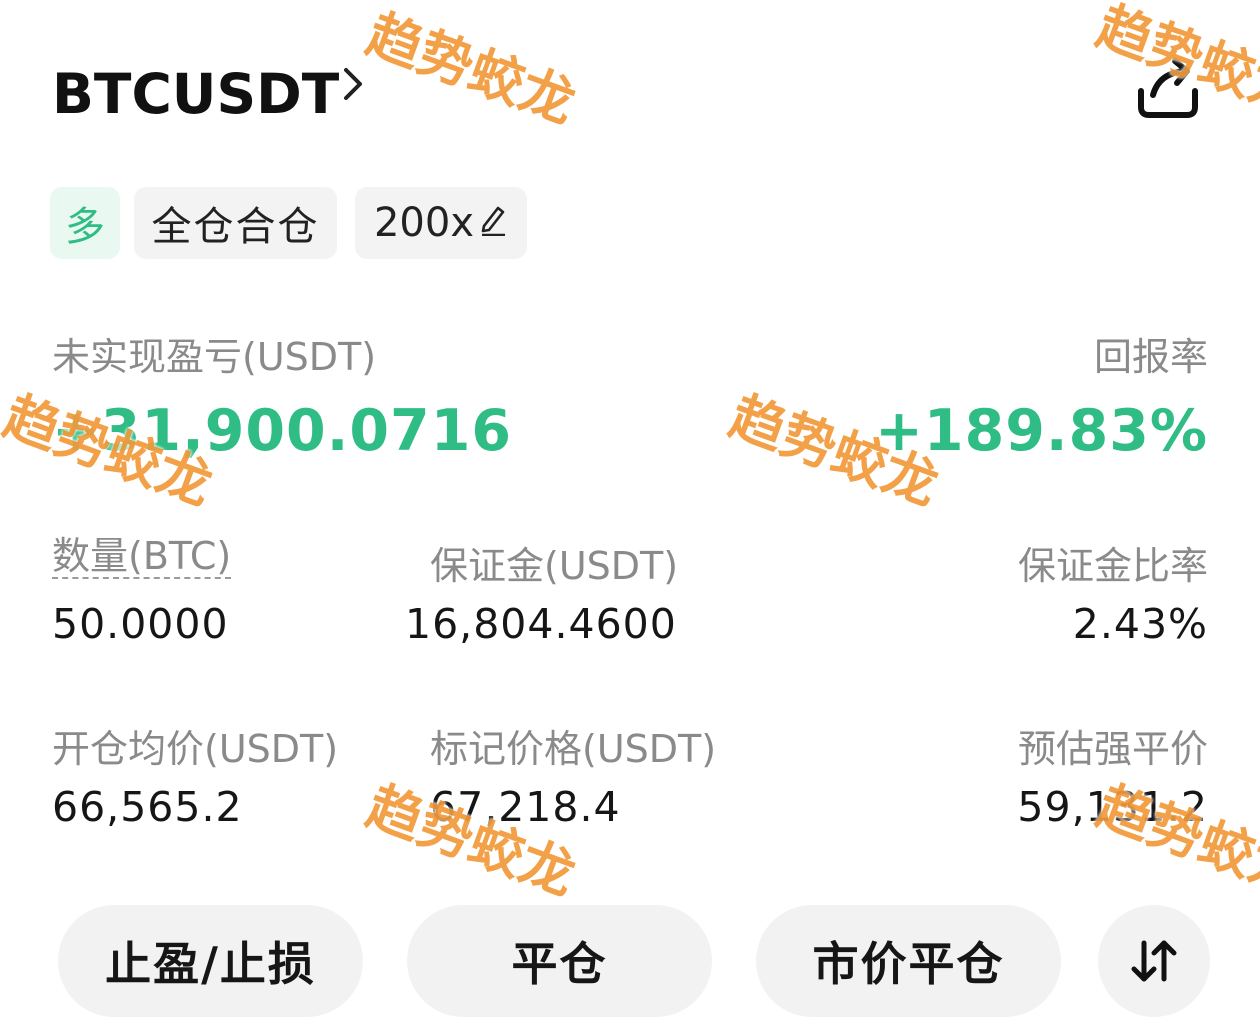 The height and width of the screenshot is (1025, 1260). What do you see at coordinates (1112, 807) in the screenshot?
I see `liquidation-price-value: 59,131.2` at bounding box center [1112, 807].